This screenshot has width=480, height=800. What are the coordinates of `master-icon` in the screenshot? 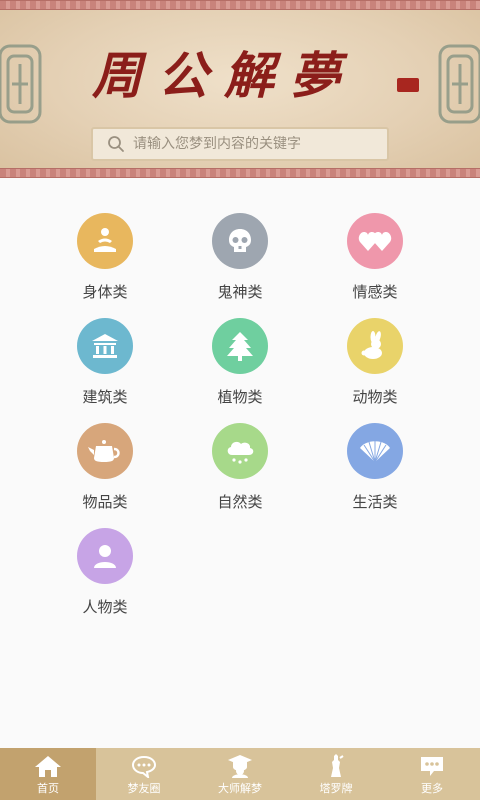 It's located at (240, 766).